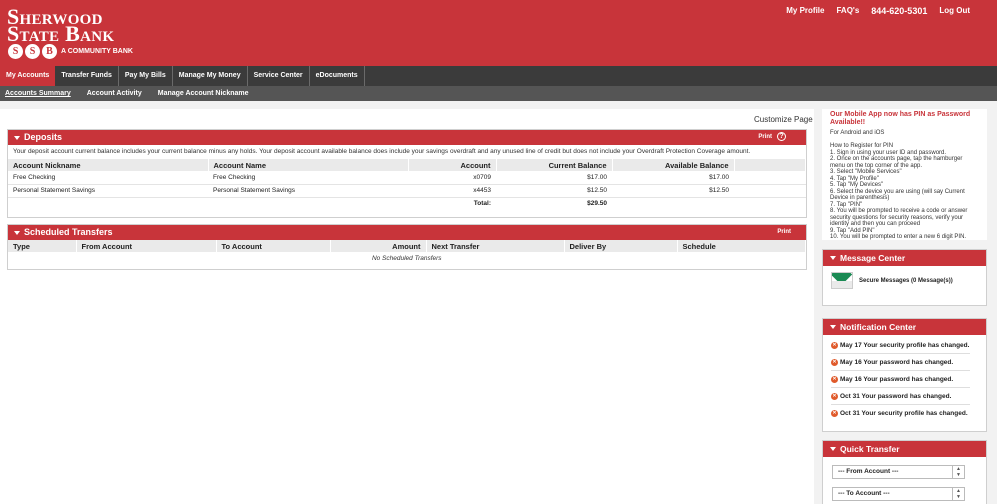 This screenshot has height=504, width=997. I want to click on deposits-header: Deposits Print ?, so click(407, 137).